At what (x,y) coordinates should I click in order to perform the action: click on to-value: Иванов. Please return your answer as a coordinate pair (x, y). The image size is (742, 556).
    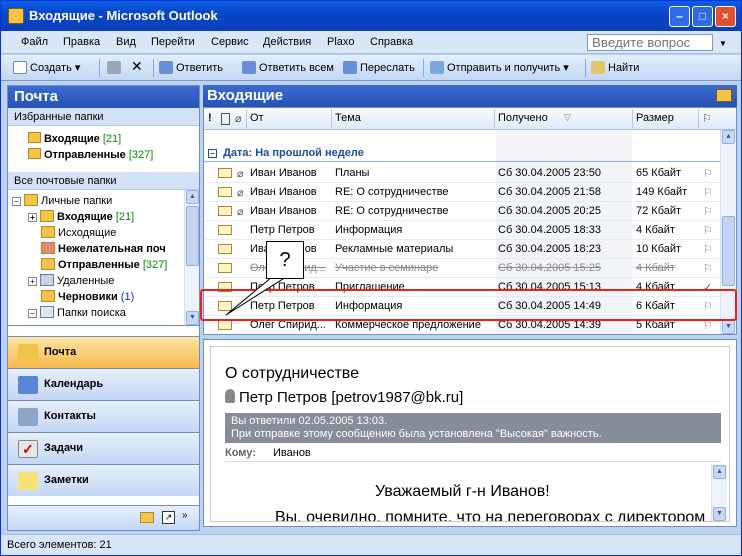
    Looking at the image, I should click on (292, 453).